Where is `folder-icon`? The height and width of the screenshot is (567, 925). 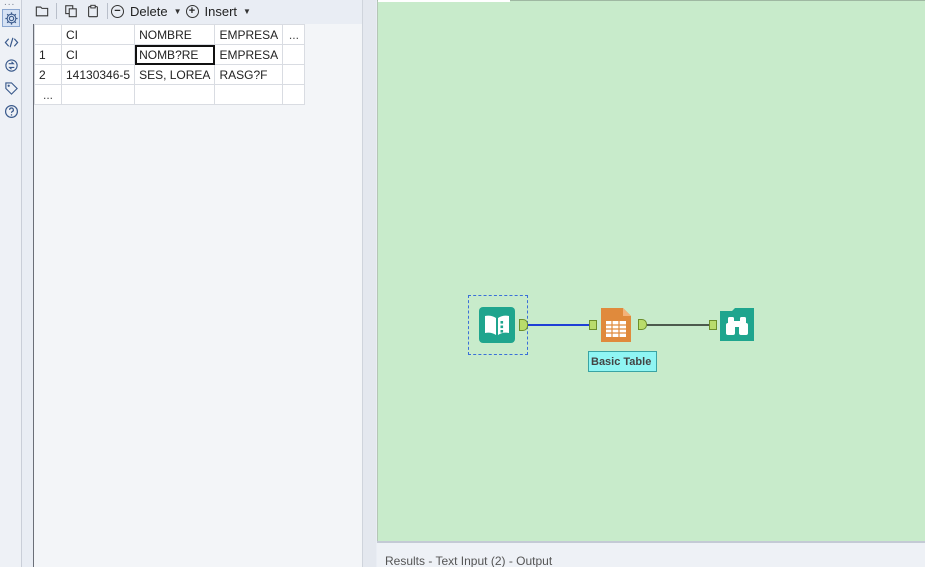 folder-icon is located at coordinates (42, 11).